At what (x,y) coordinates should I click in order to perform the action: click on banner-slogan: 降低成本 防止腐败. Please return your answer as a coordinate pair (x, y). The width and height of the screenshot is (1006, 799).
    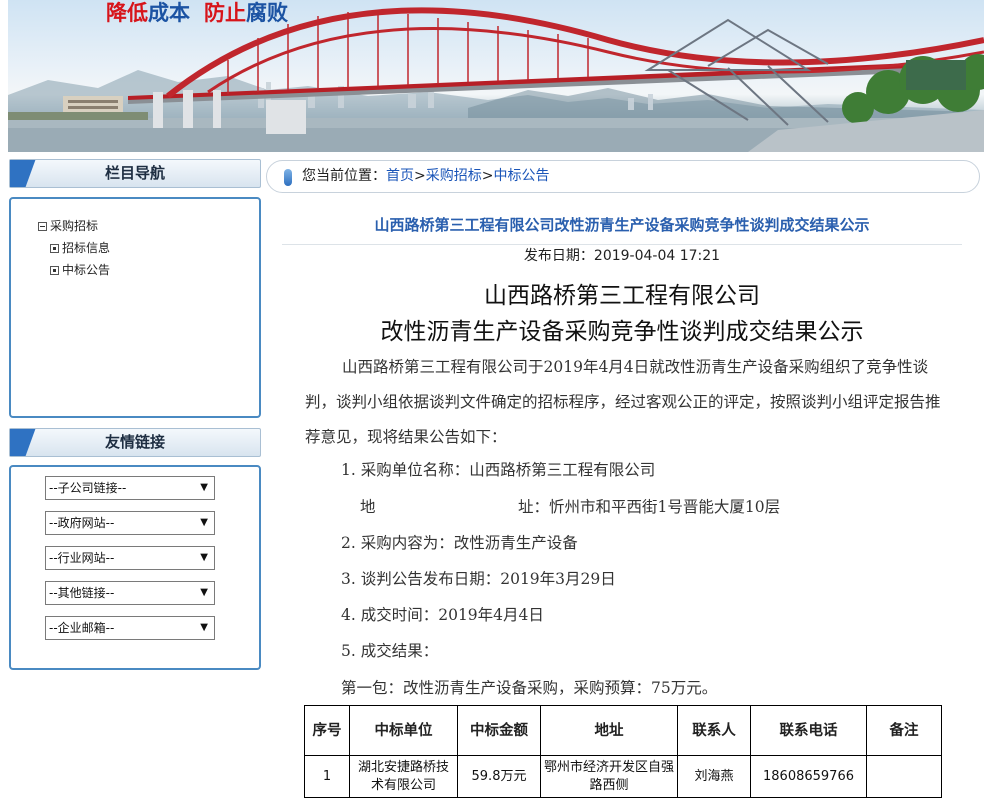
    Looking at the image, I should click on (197, 13).